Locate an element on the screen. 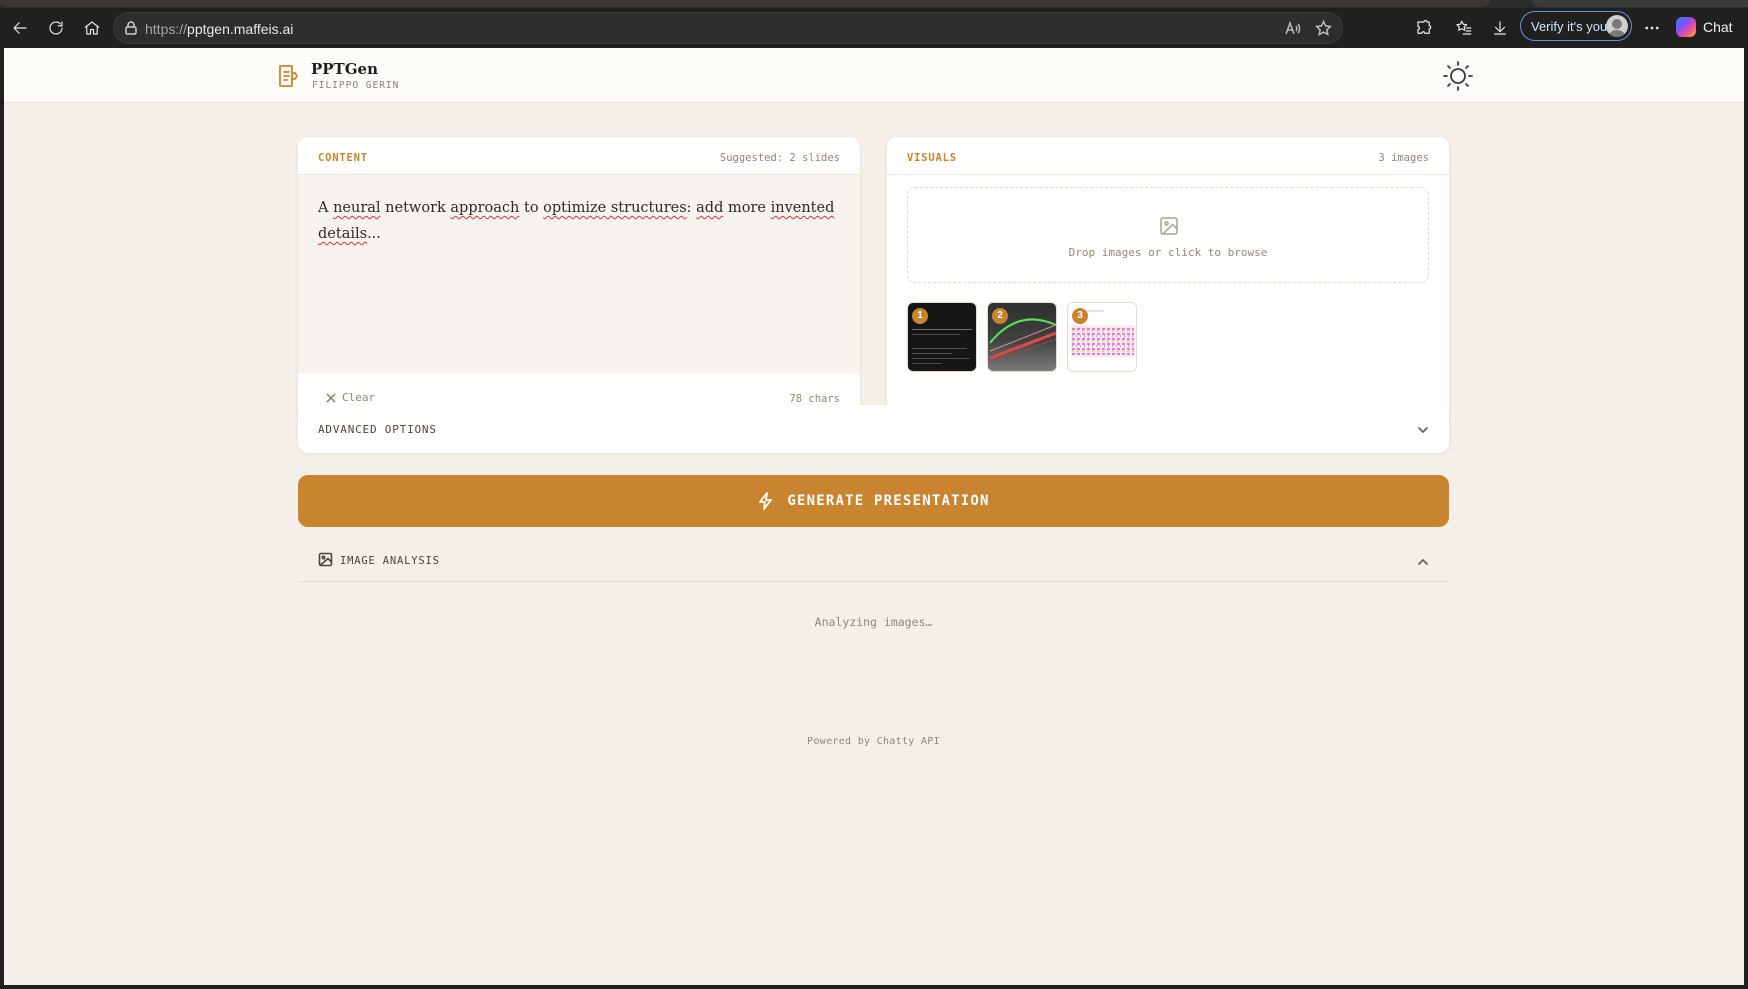  lock-icon is located at coordinates (131, 28).